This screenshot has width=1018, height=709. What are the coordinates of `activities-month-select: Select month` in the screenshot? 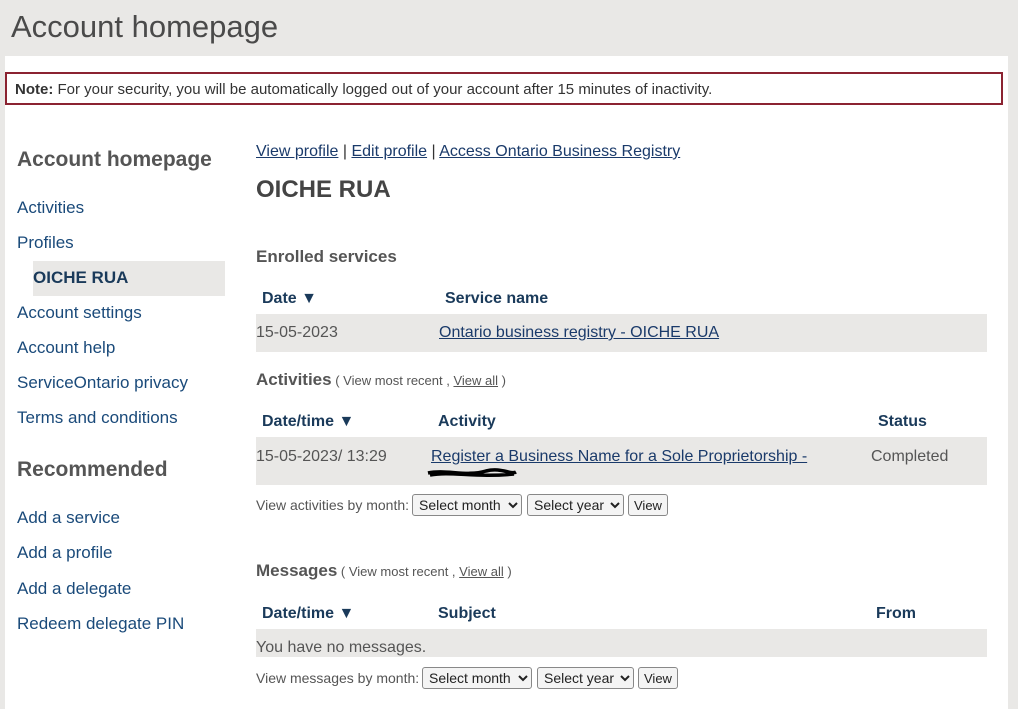 It's located at (467, 505).